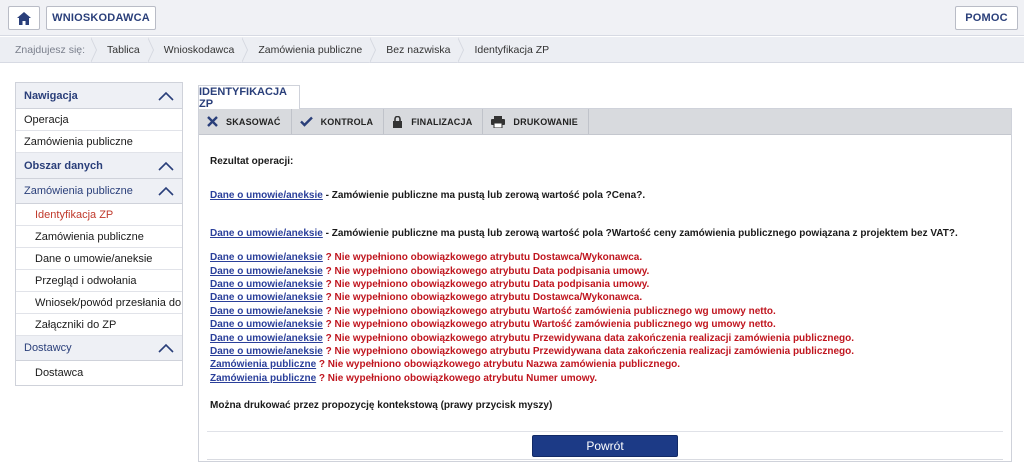  I want to click on print-button: DRUKOWANIE, so click(536, 121).